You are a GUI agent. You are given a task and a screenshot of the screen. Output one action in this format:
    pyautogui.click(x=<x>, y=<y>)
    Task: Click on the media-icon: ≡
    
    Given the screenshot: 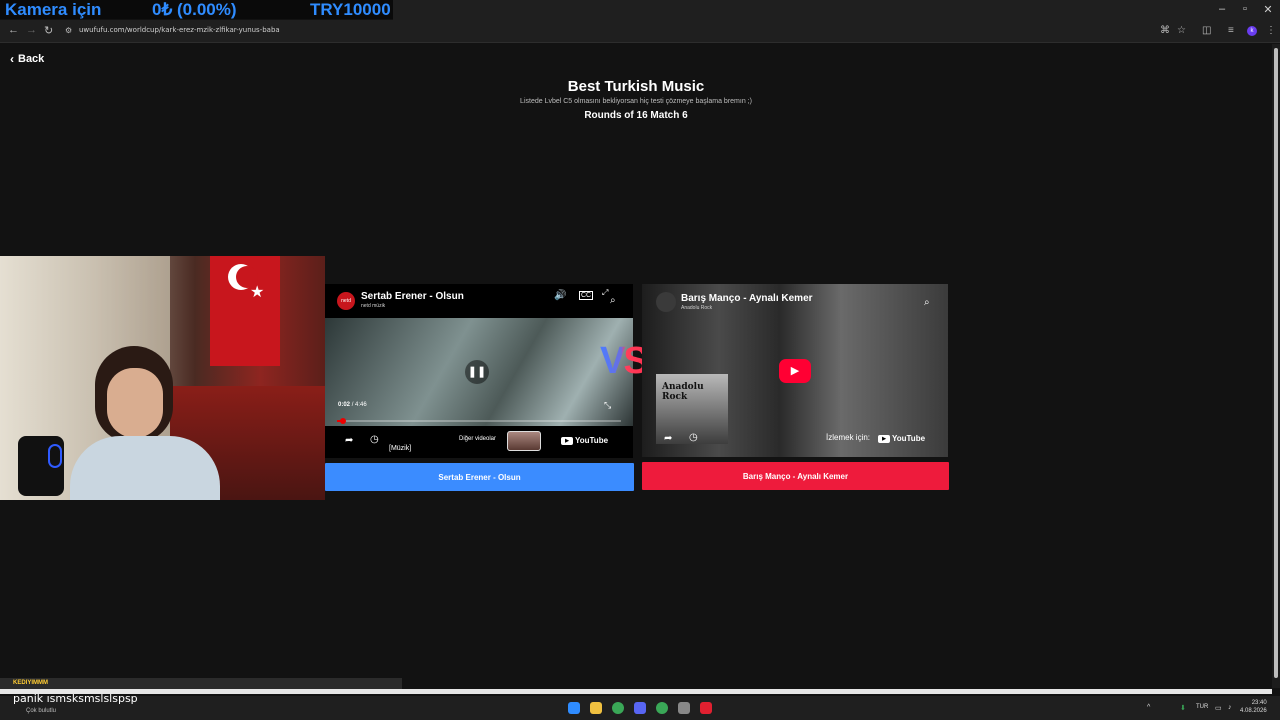 What is the action you would take?
    pyautogui.click(x=1231, y=30)
    